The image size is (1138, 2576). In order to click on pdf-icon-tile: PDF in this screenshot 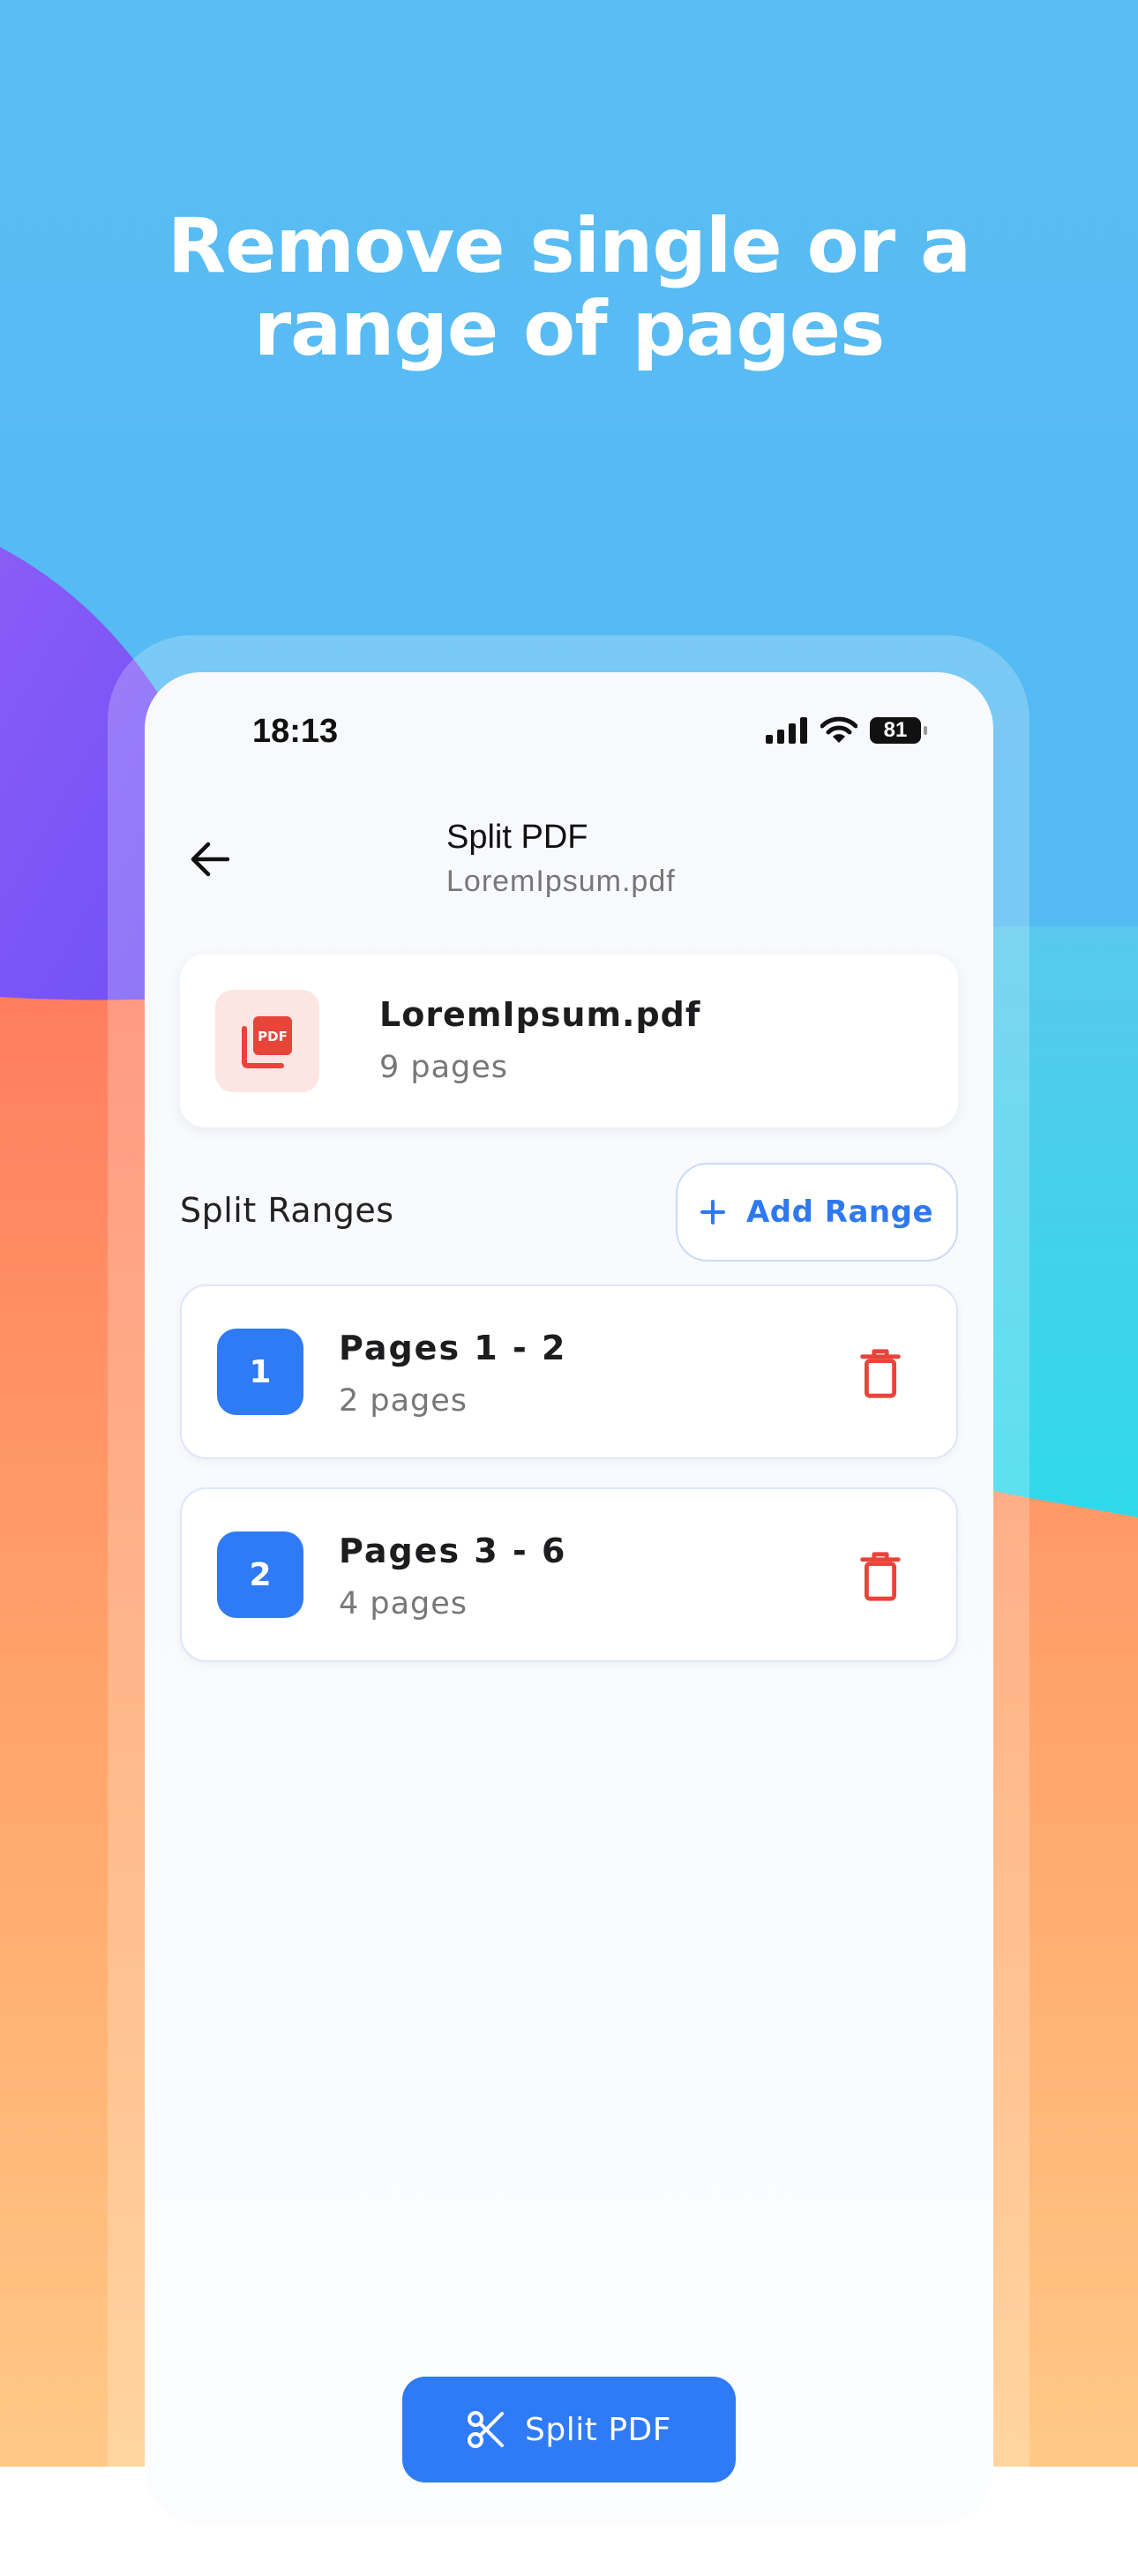, I will do `click(267, 1041)`.